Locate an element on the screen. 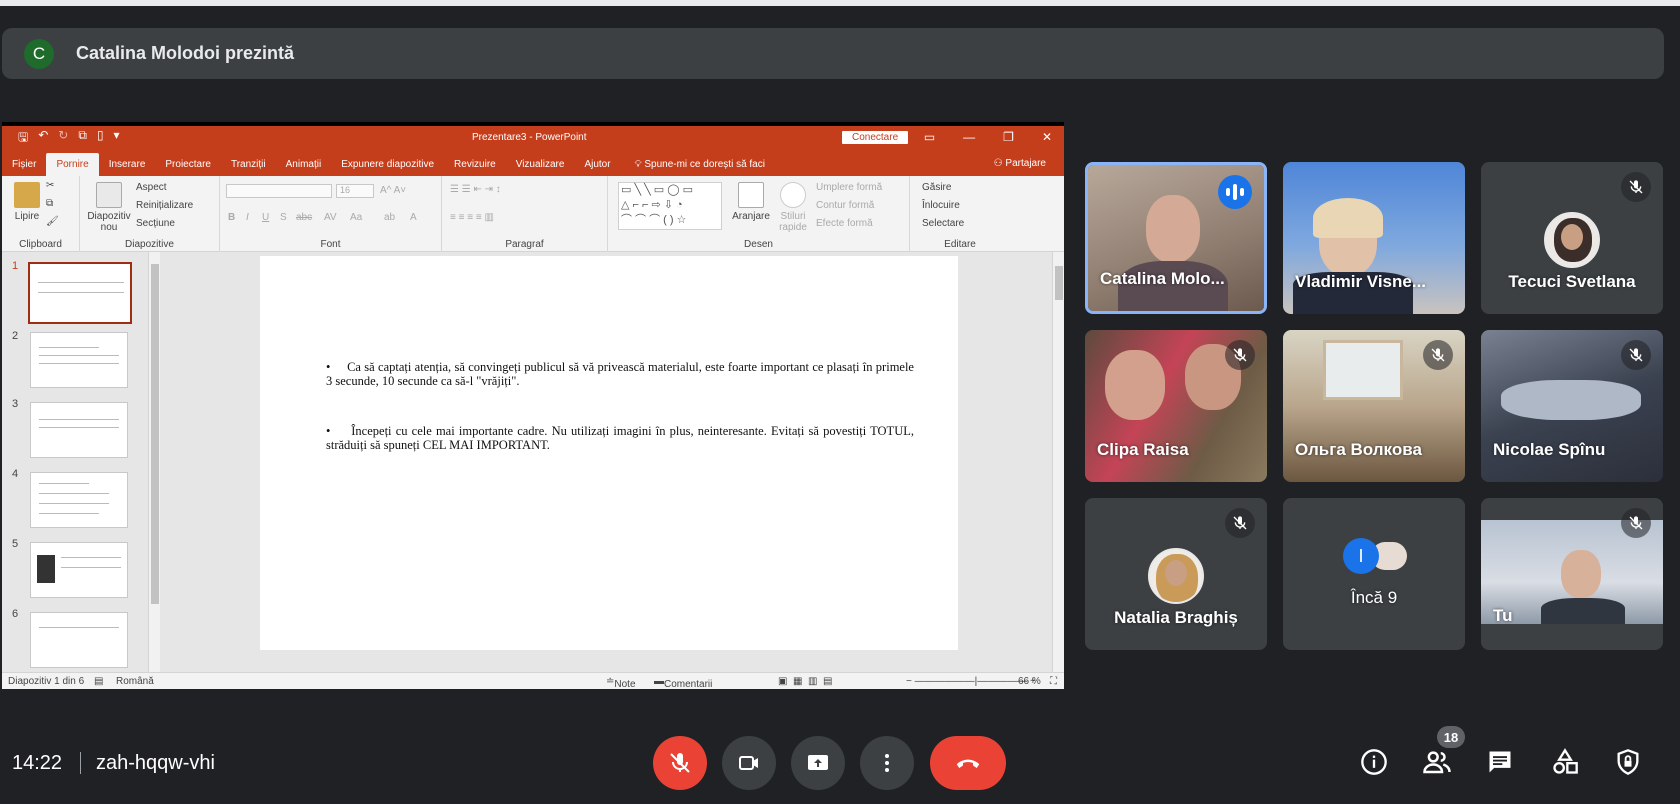 This screenshot has height=804, width=1680. shape-effects-button: Efecte formă is located at coordinates (844, 223).